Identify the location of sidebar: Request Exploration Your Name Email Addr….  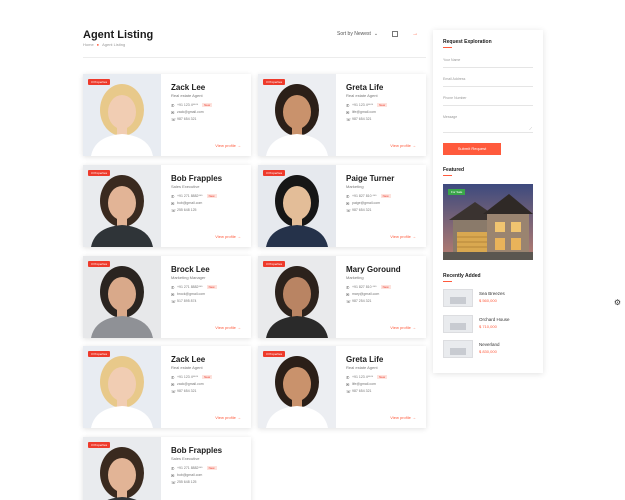
(488, 201).